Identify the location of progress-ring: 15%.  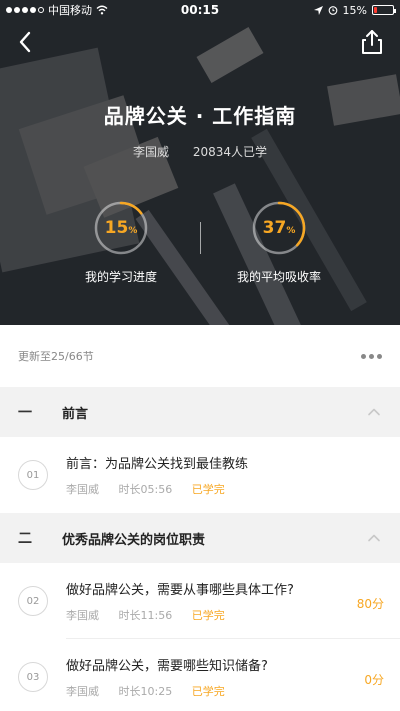
(121, 228).